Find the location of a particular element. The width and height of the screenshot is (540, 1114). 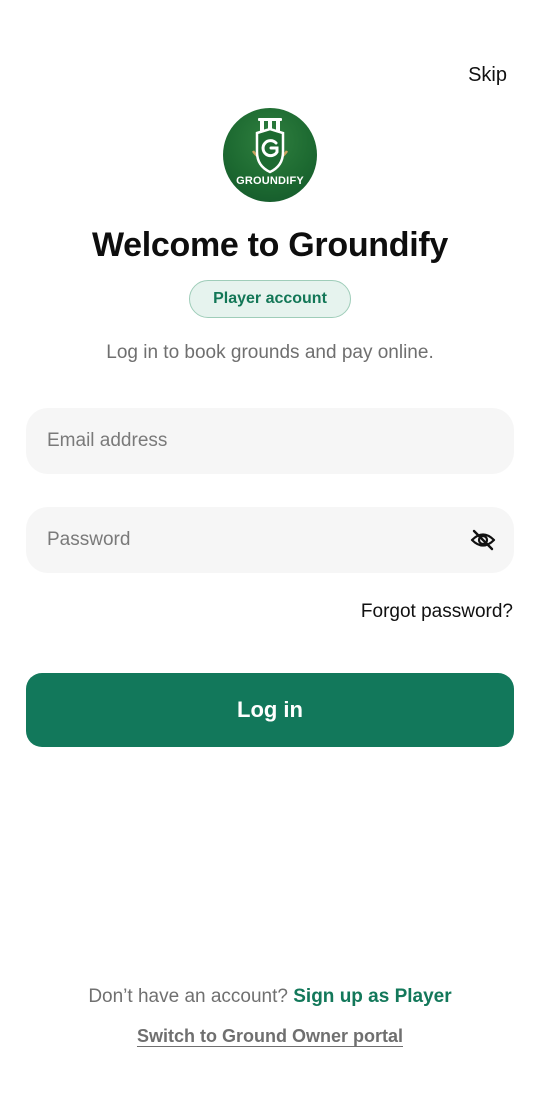

password-input is located at coordinates (247, 540).